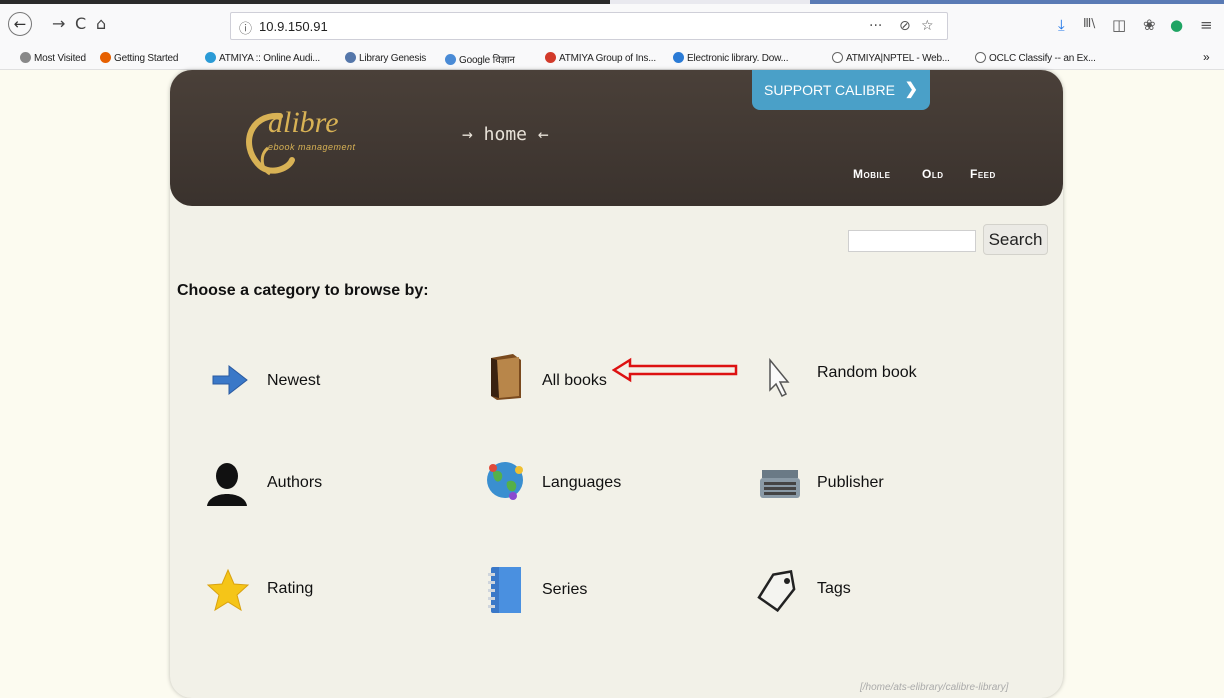 This screenshot has width=1224, height=698. I want to click on pocket-icon: ⊘, so click(905, 26).